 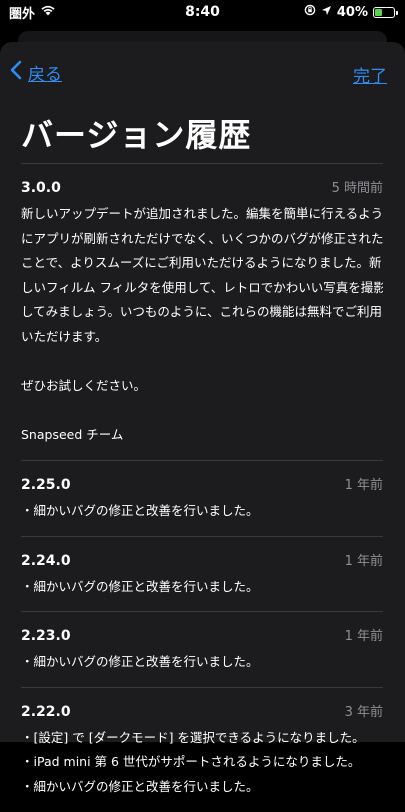 I want to click on navigation-bar: 戻る 完了, so click(x=202, y=75).